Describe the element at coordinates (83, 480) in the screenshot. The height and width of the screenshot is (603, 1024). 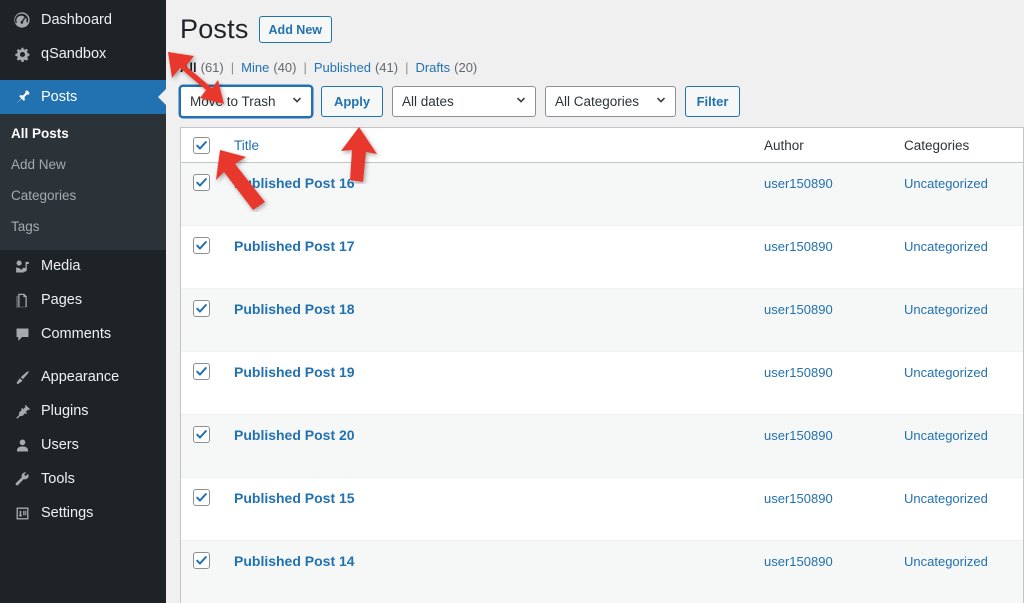
I see `sidebar-item-tools: Tools` at that location.